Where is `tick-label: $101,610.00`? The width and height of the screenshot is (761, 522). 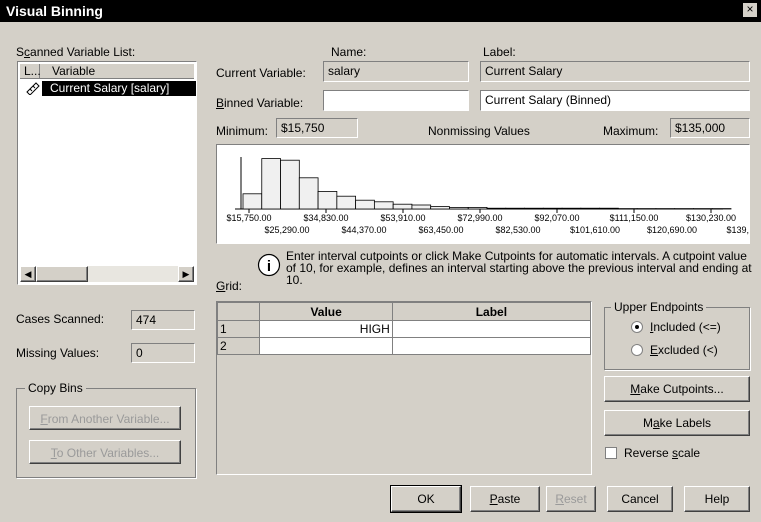 tick-label: $101,610.00 is located at coordinates (595, 230).